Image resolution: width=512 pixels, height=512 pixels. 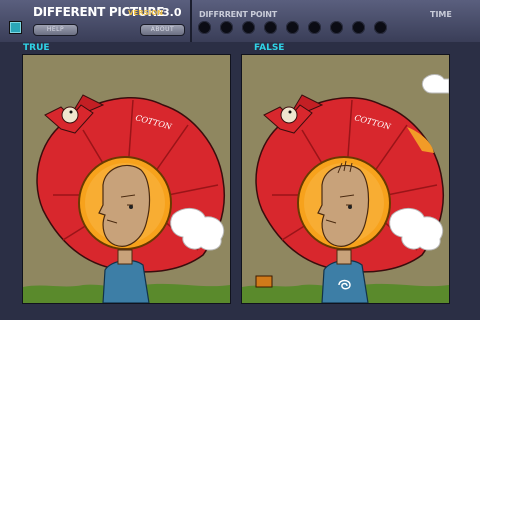 I want to click on difference-counter, so click(x=298, y=28).